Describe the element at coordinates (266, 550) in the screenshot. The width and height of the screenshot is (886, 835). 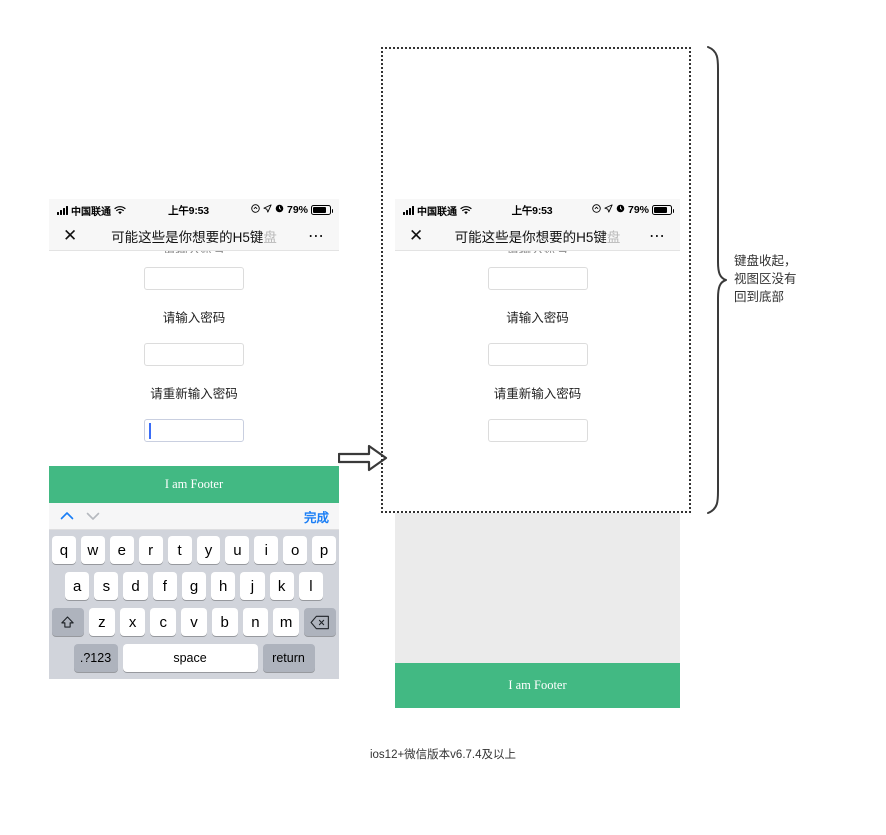
I see `key-i: i` at that location.